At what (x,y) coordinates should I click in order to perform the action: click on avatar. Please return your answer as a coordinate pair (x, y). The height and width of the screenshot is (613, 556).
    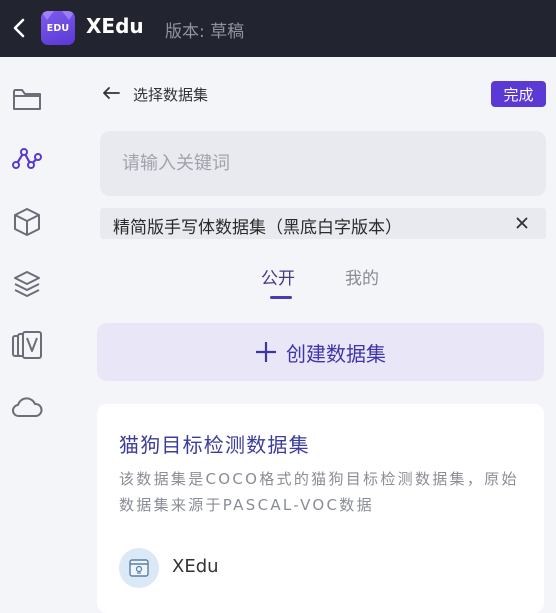
    Looking at the image, I should click on (139, 568).